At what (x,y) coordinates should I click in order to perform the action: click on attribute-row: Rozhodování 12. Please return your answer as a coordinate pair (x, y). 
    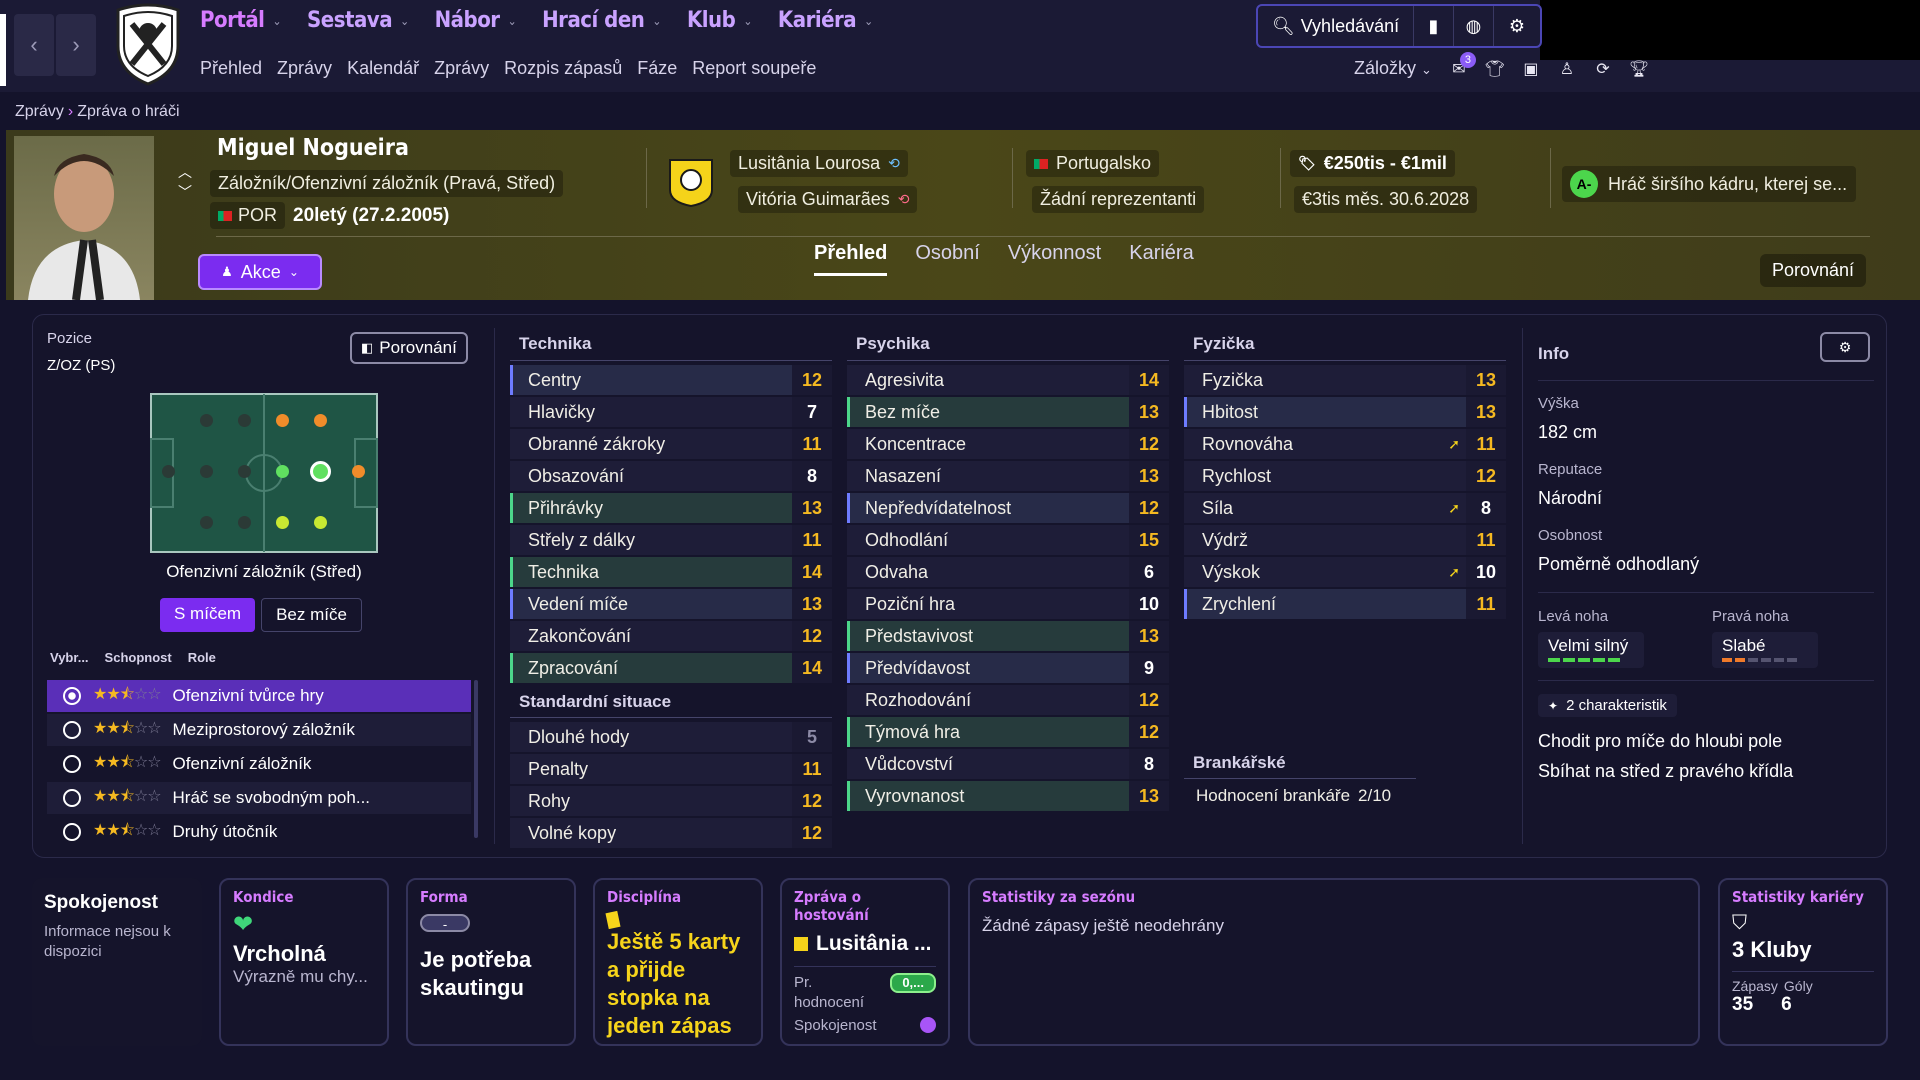
    Looking at the image, I should click on (1008, 700).